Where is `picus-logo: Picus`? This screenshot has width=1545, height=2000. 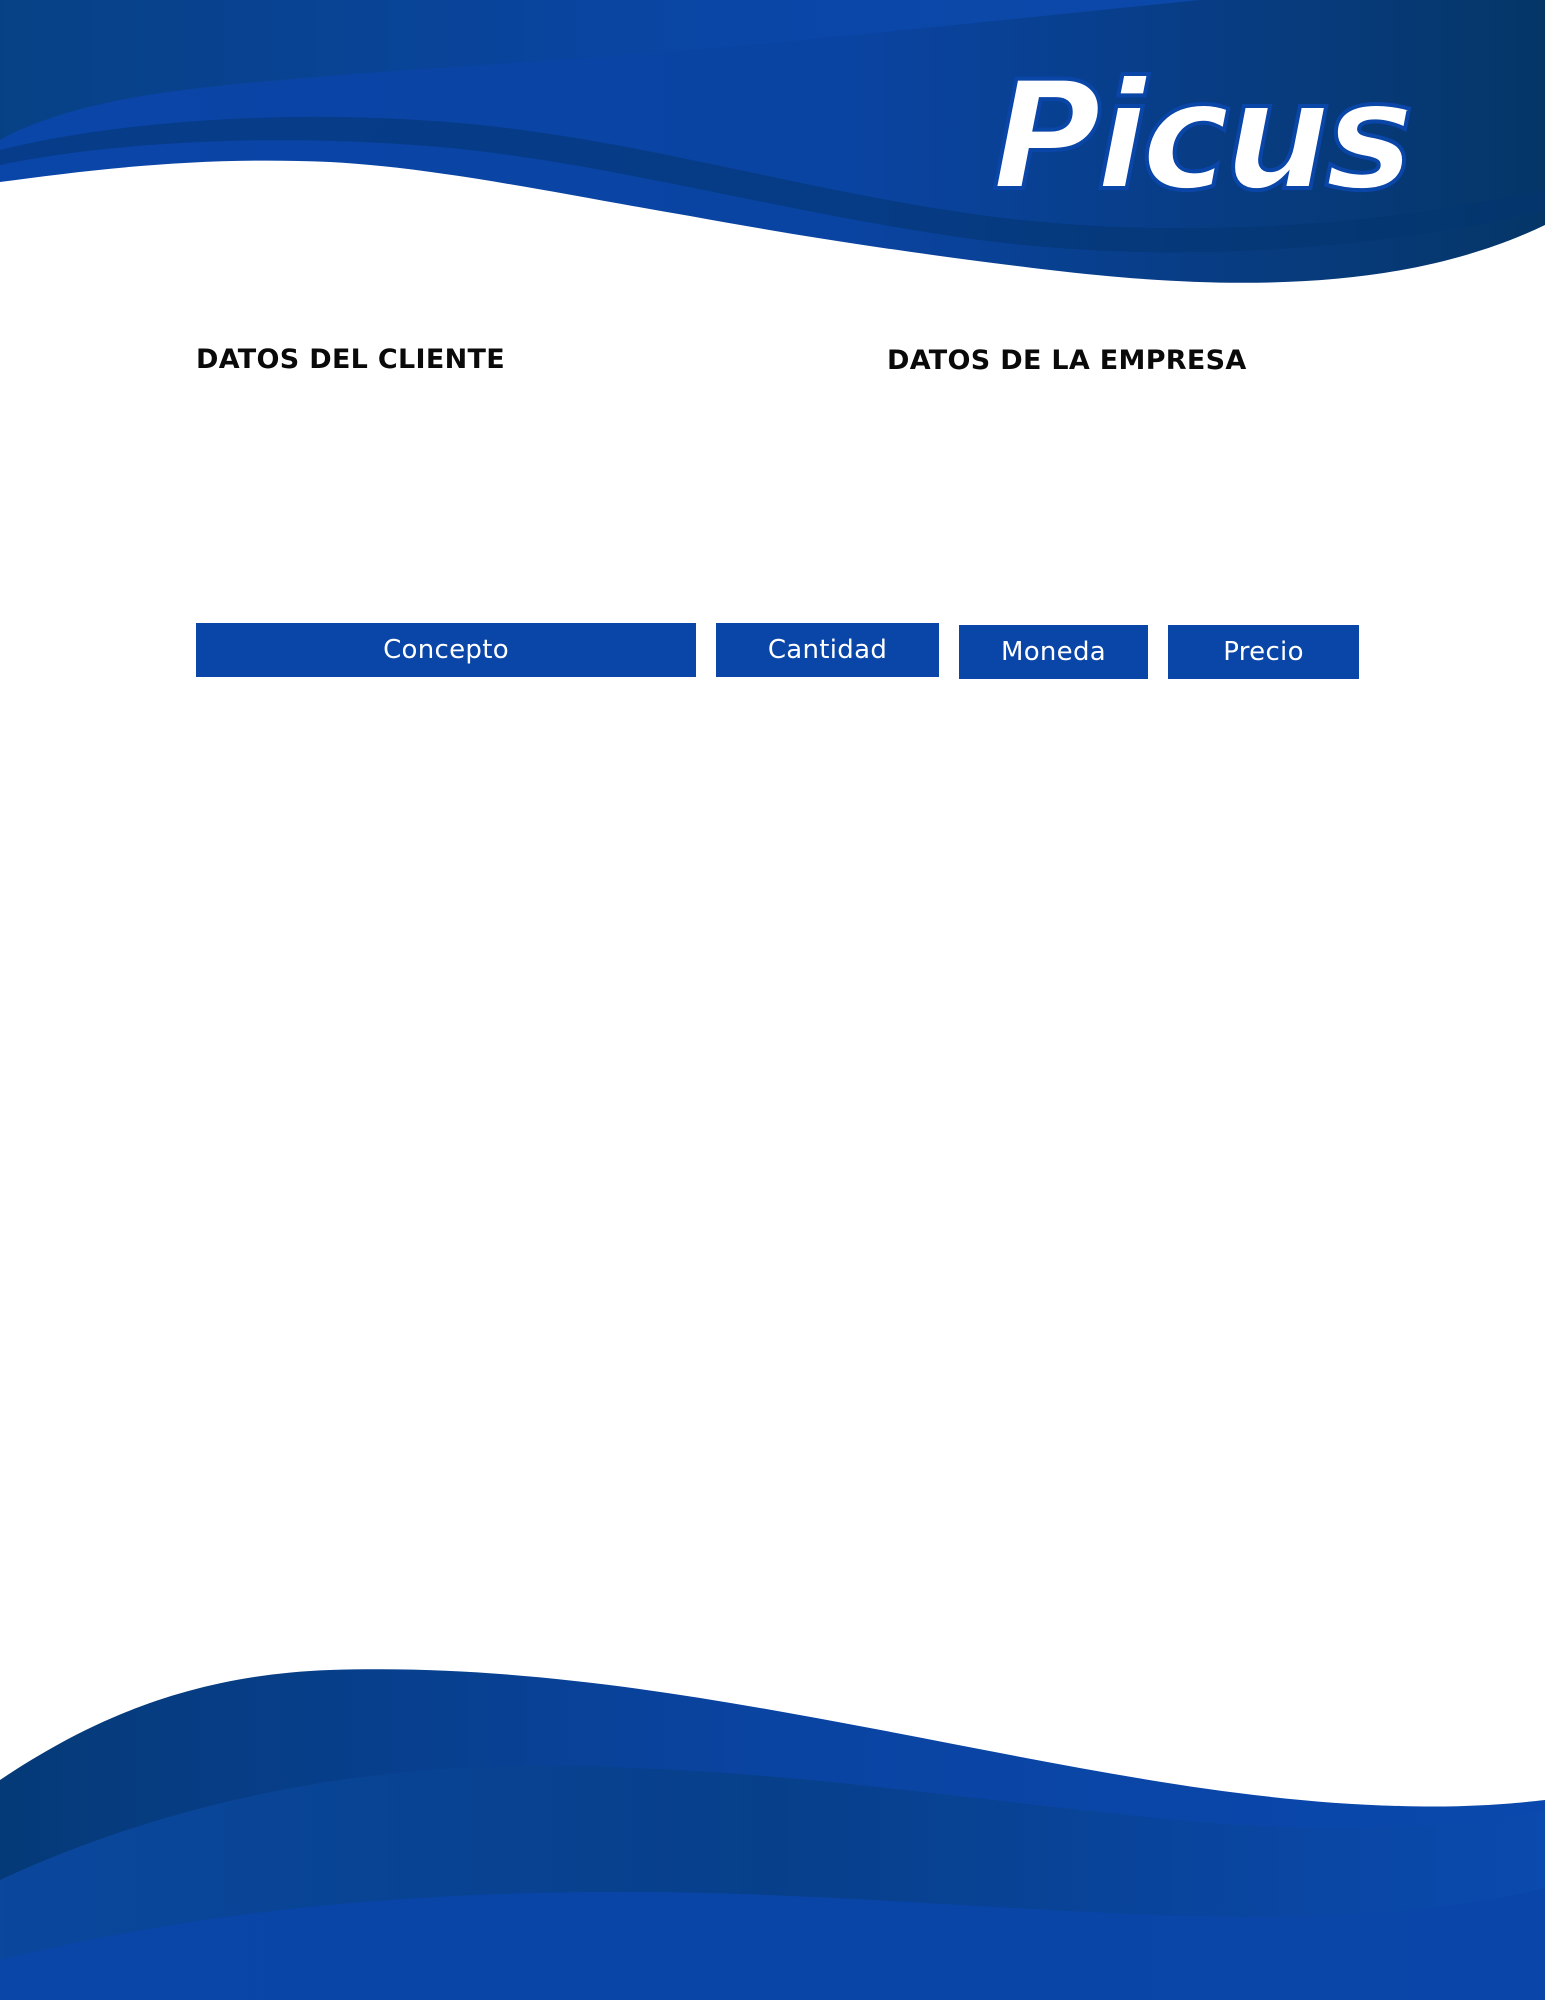
picus-logo: Picus is located at coordinates (1204, 128).